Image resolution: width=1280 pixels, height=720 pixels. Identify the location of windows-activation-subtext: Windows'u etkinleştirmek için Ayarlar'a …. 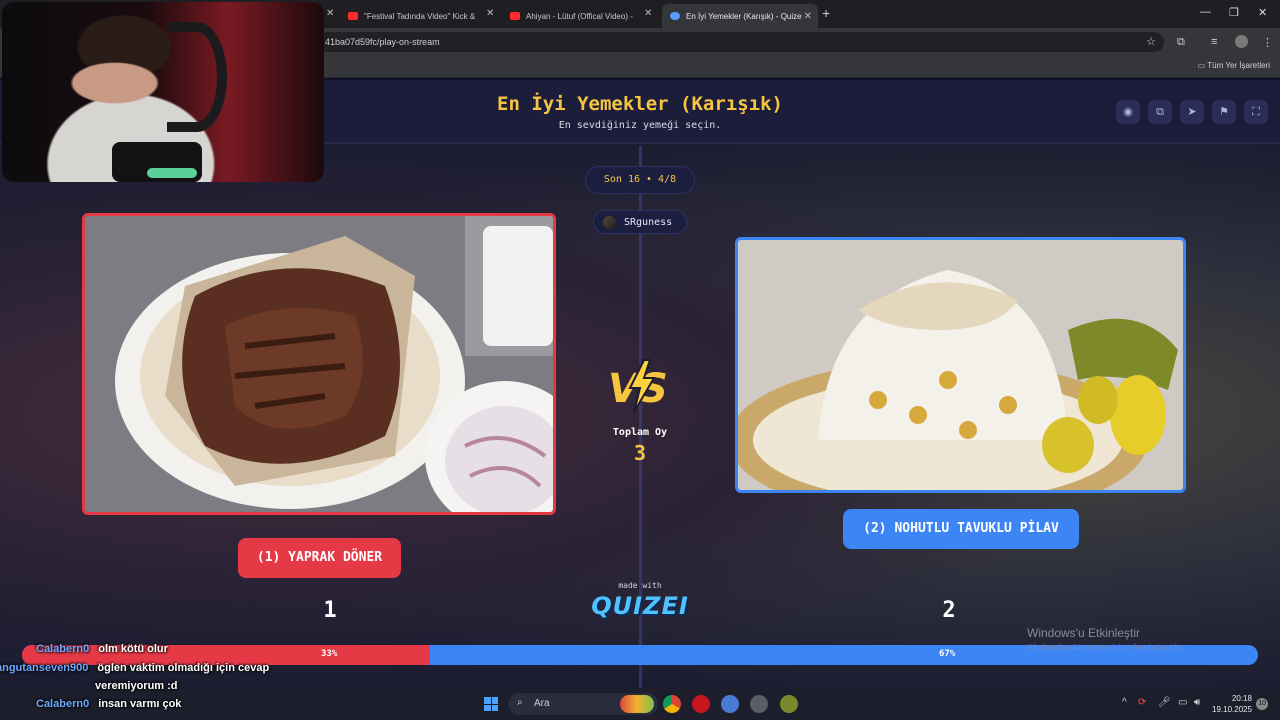
(1106, 647).